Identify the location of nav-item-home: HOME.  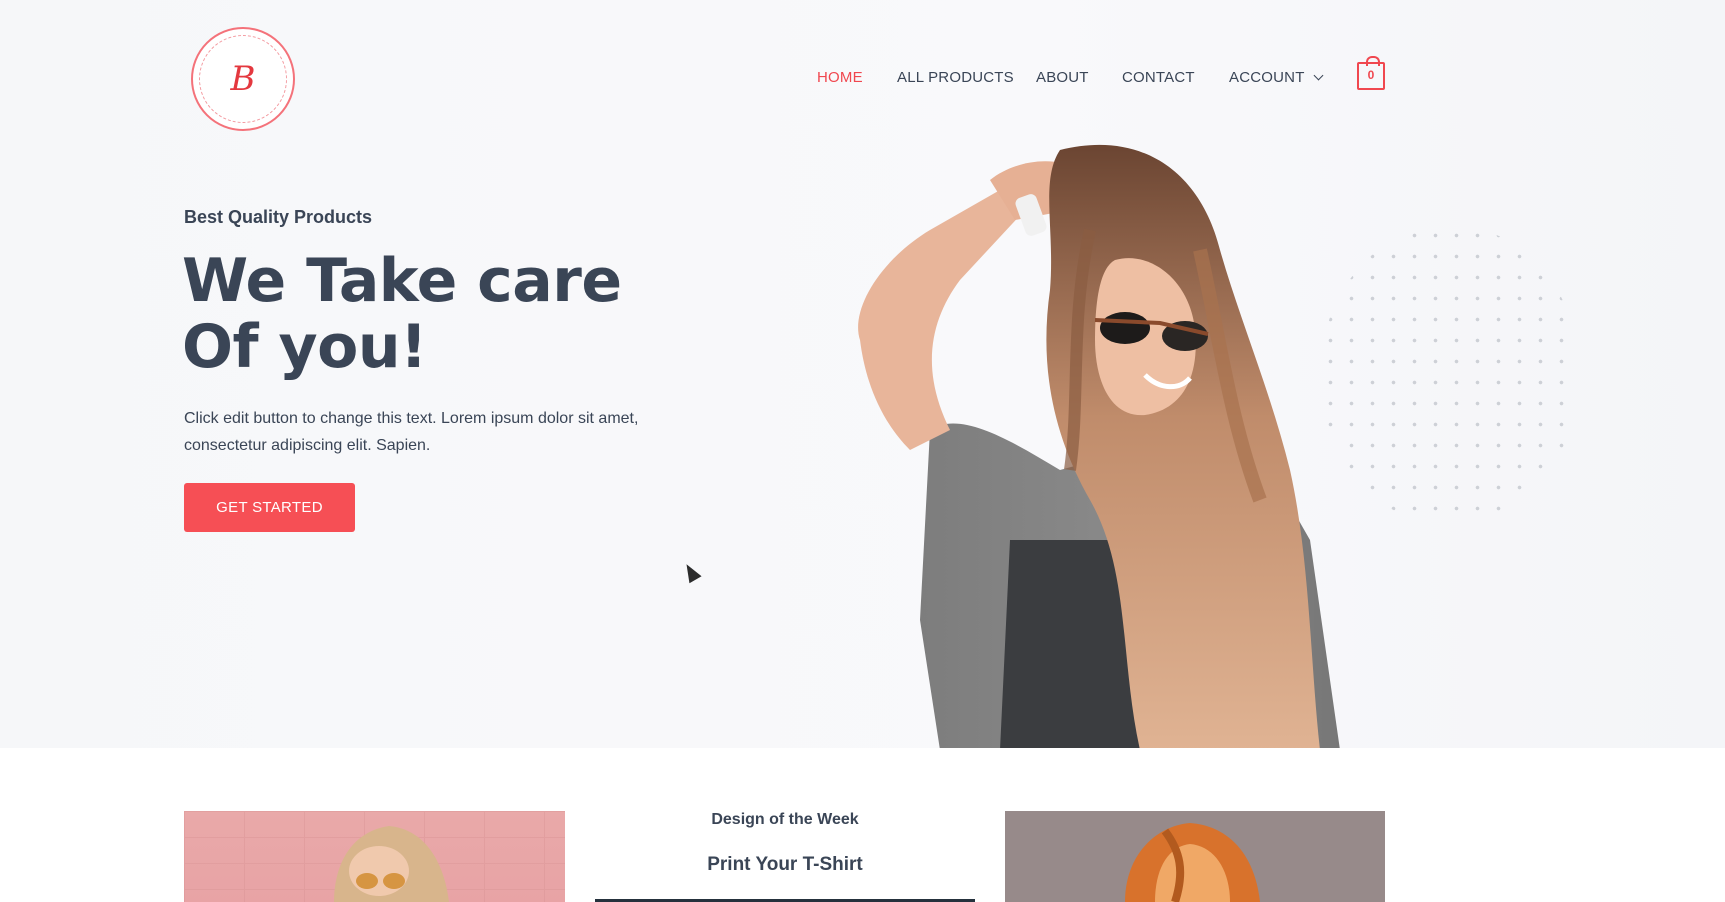
(840, 77).